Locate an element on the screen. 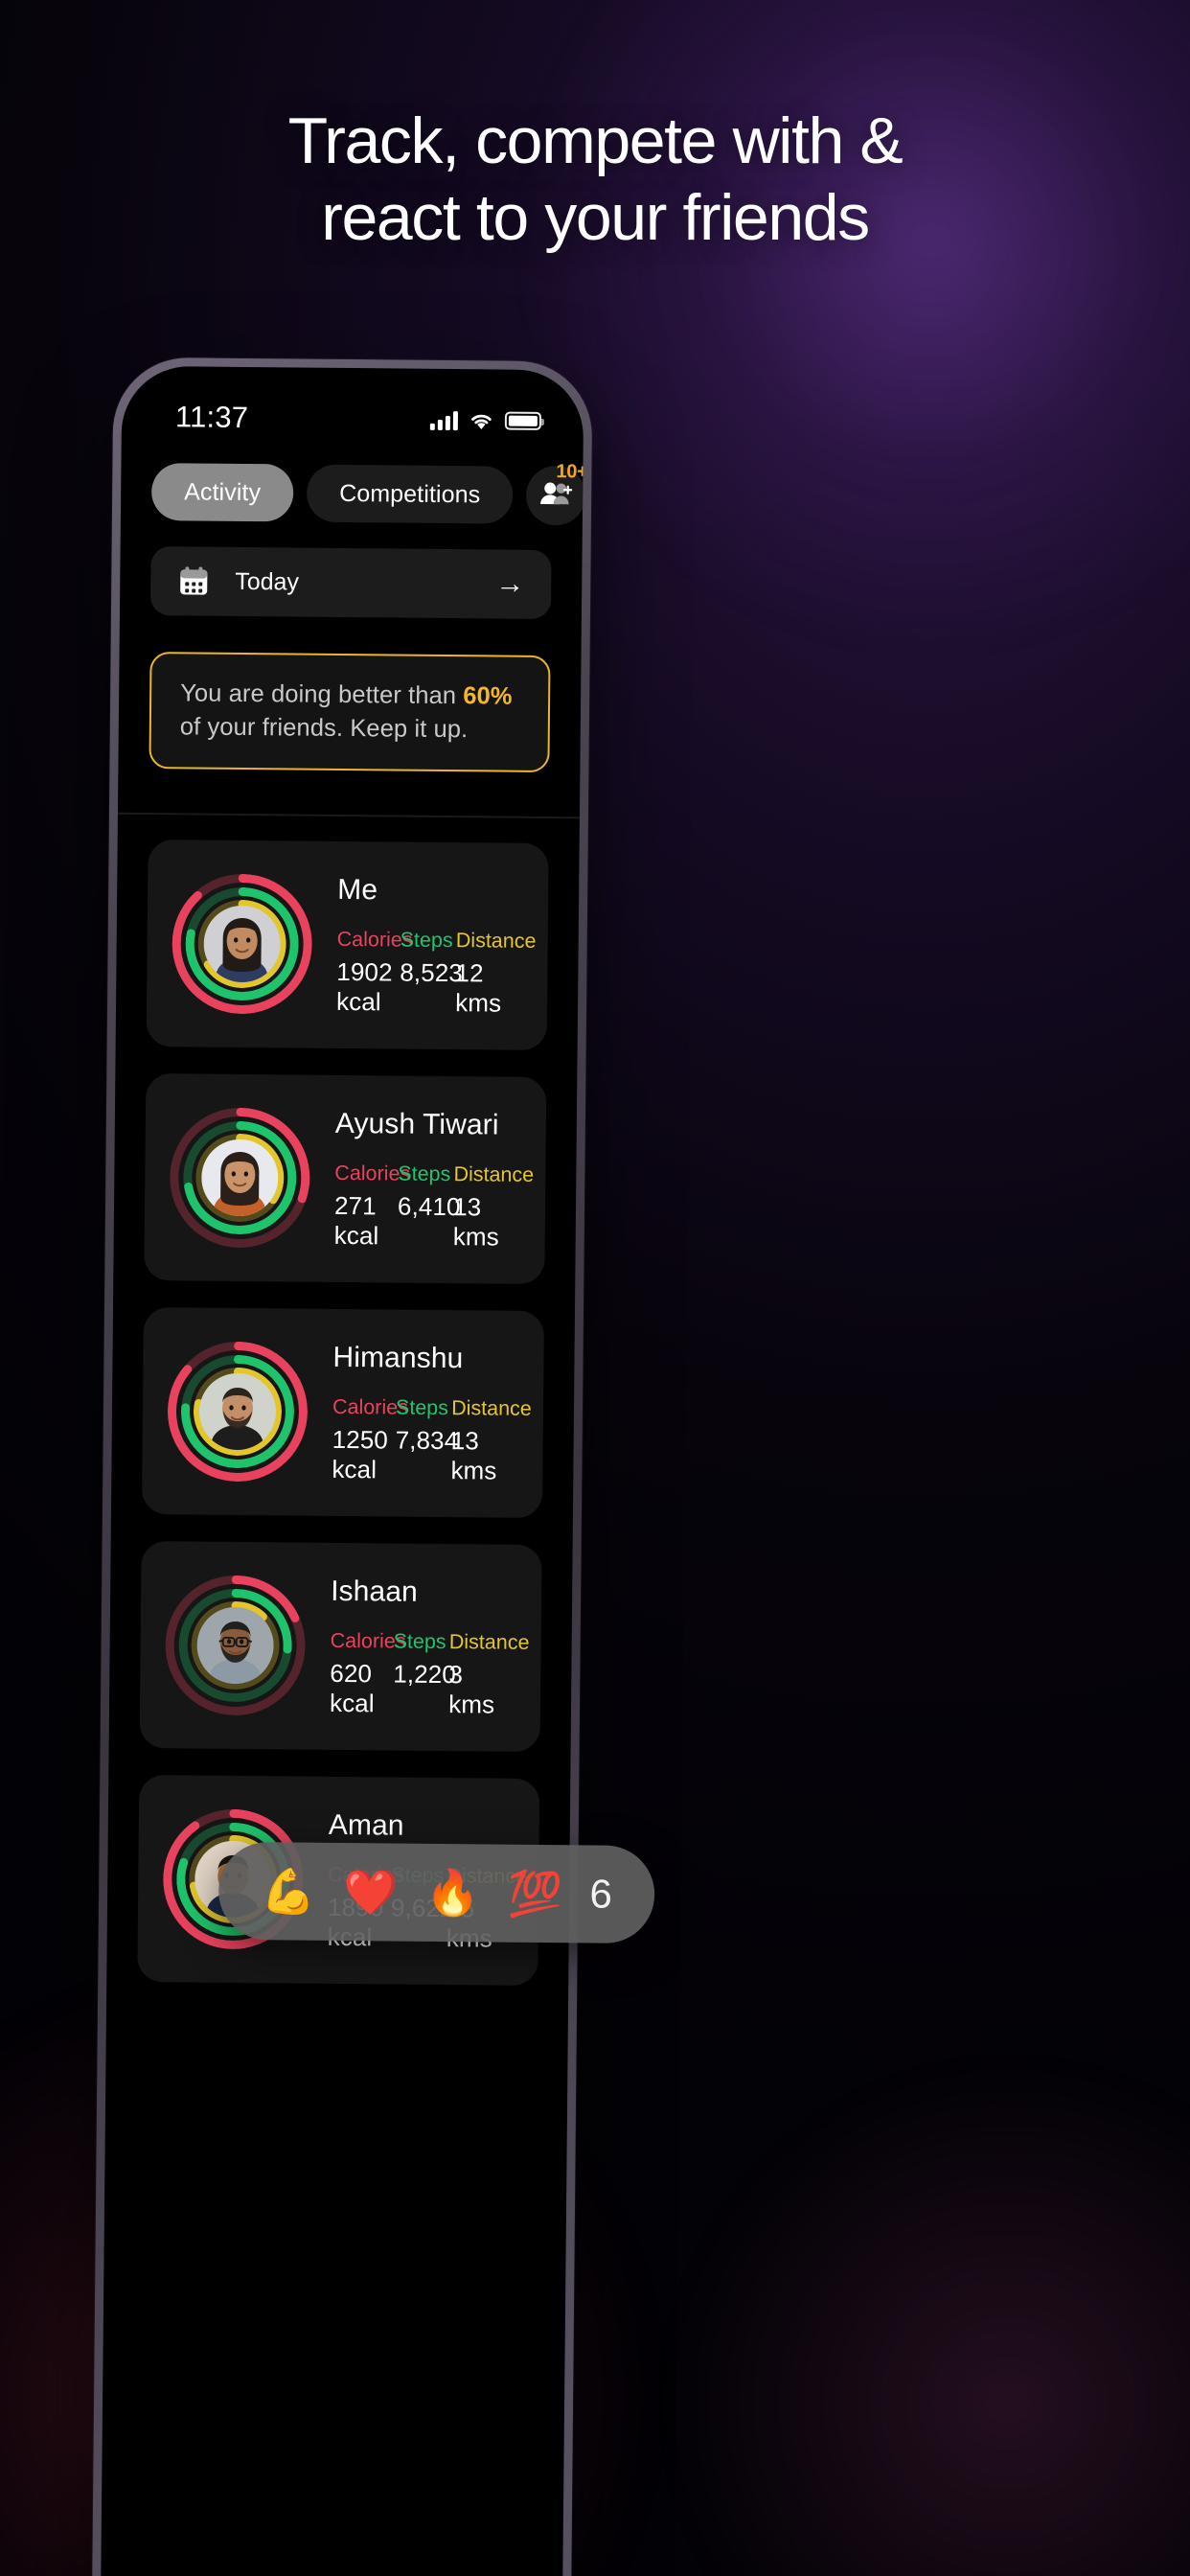  stat-distance: Distance 3 kms is located at coordinates (489, 1674).